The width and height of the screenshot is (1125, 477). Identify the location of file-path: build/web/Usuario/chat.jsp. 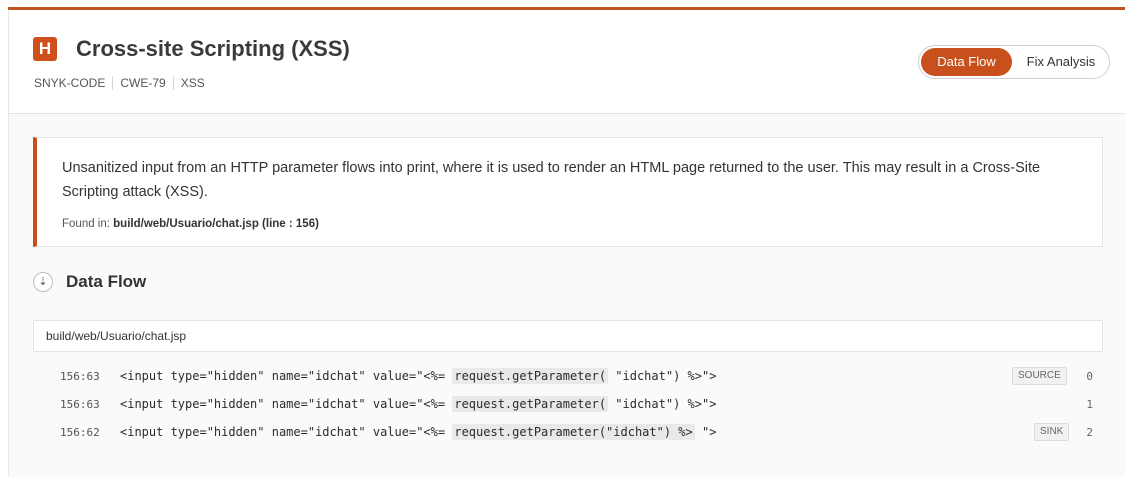
(568, 336).